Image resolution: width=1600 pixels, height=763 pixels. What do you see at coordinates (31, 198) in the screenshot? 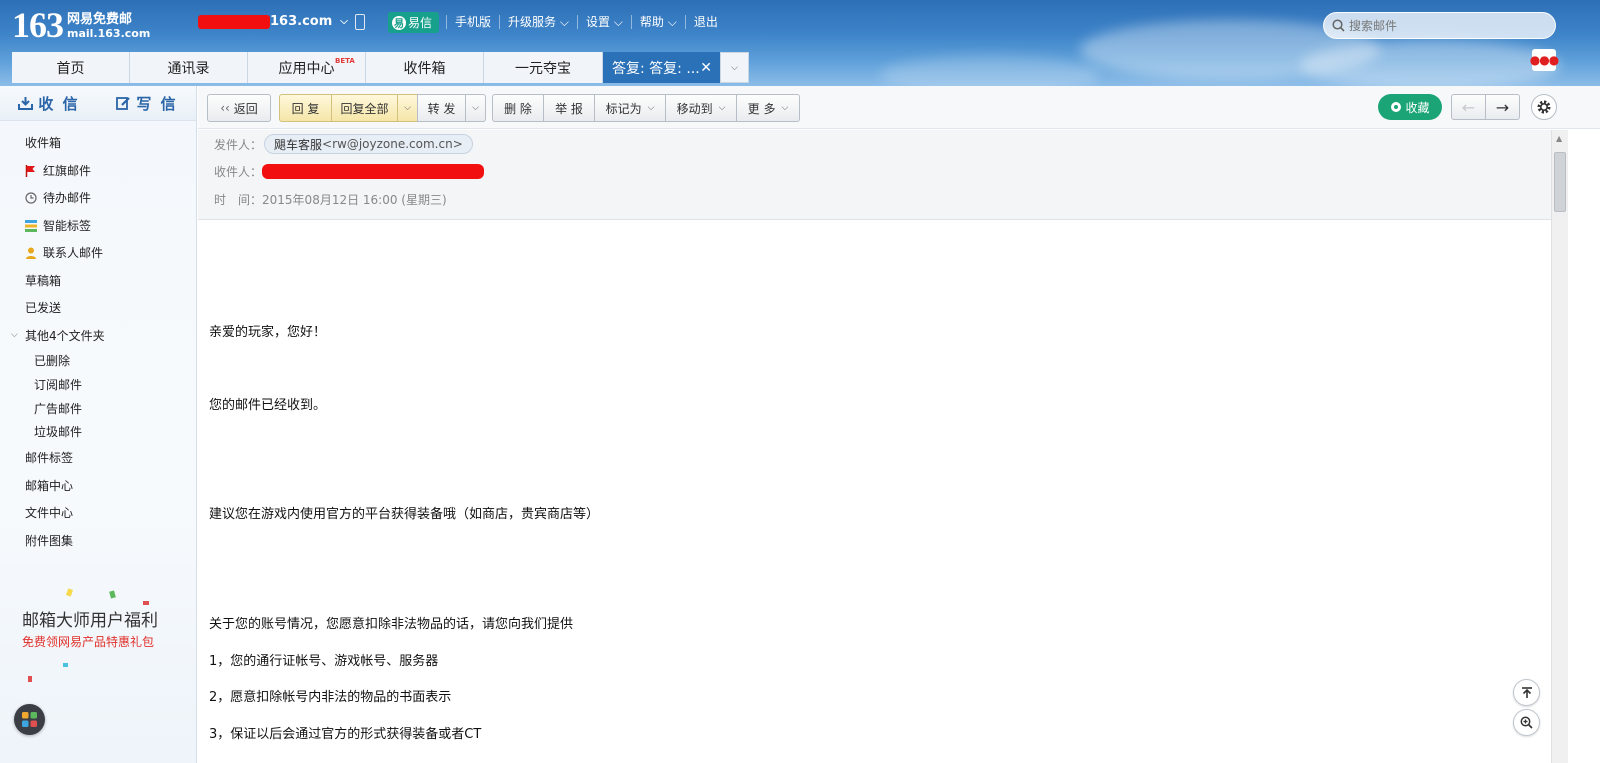
I see `clock-icon` at bounding box center [31, 198].